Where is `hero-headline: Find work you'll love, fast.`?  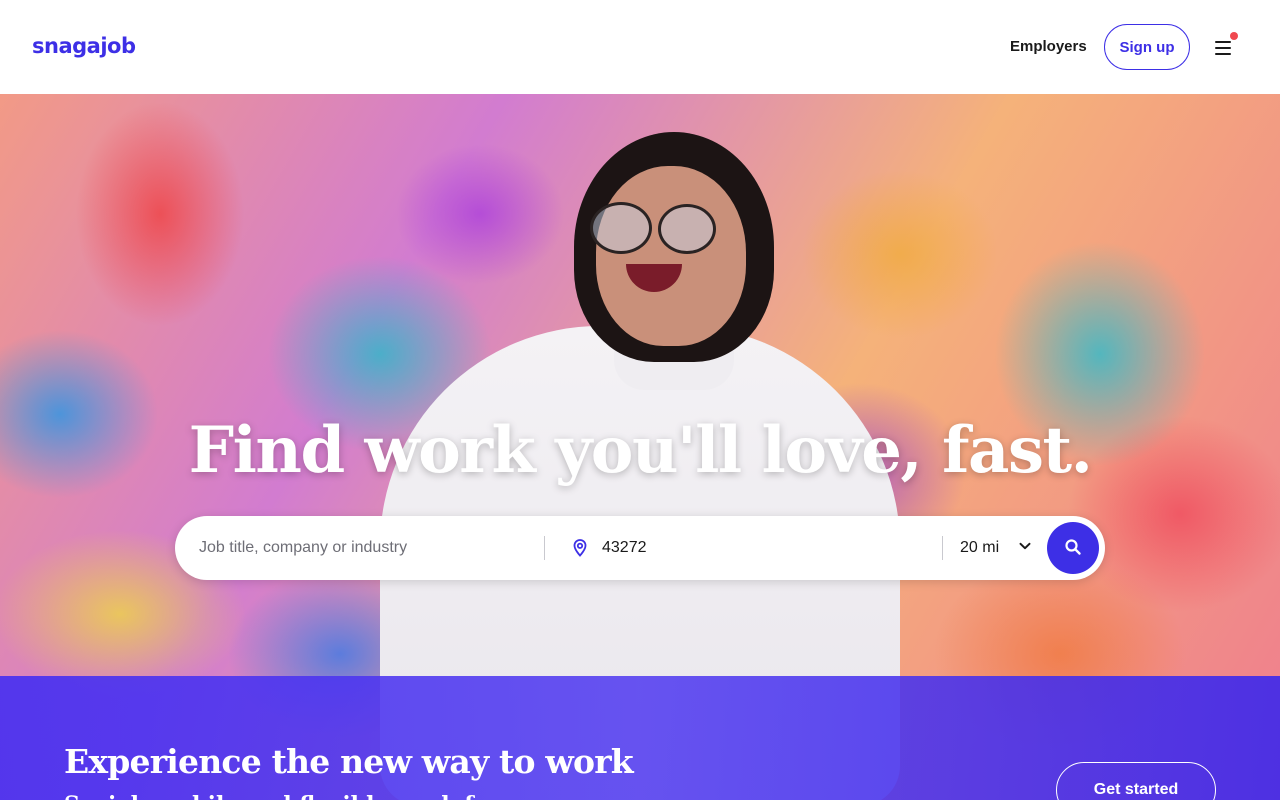 hero-headline: Find work you'll love, fast. is located at coordinates (640, 450).